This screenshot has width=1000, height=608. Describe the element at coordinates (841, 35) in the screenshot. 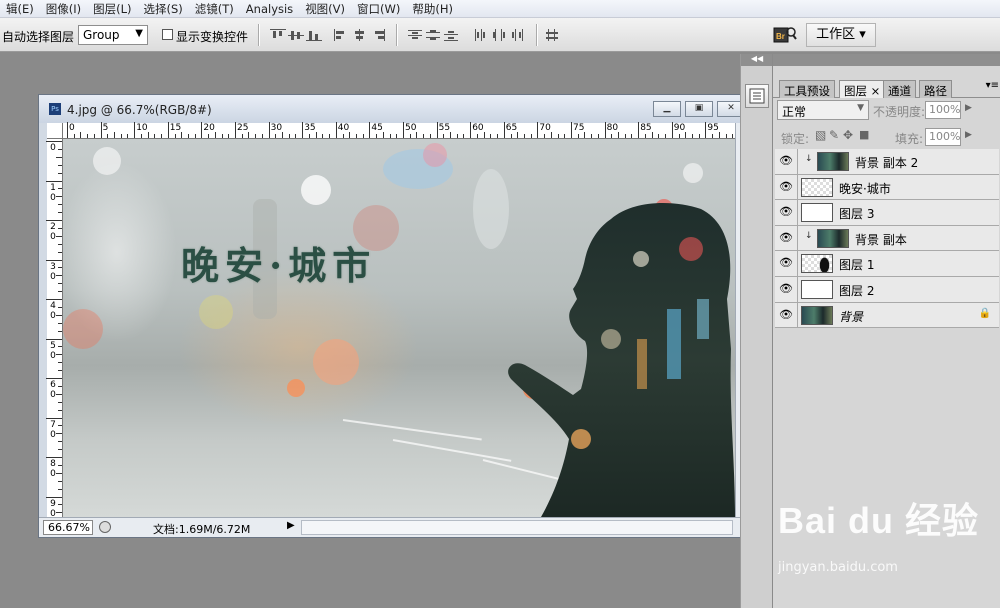

I see `workspace-menu-button: 工作区 ▾` at that location.